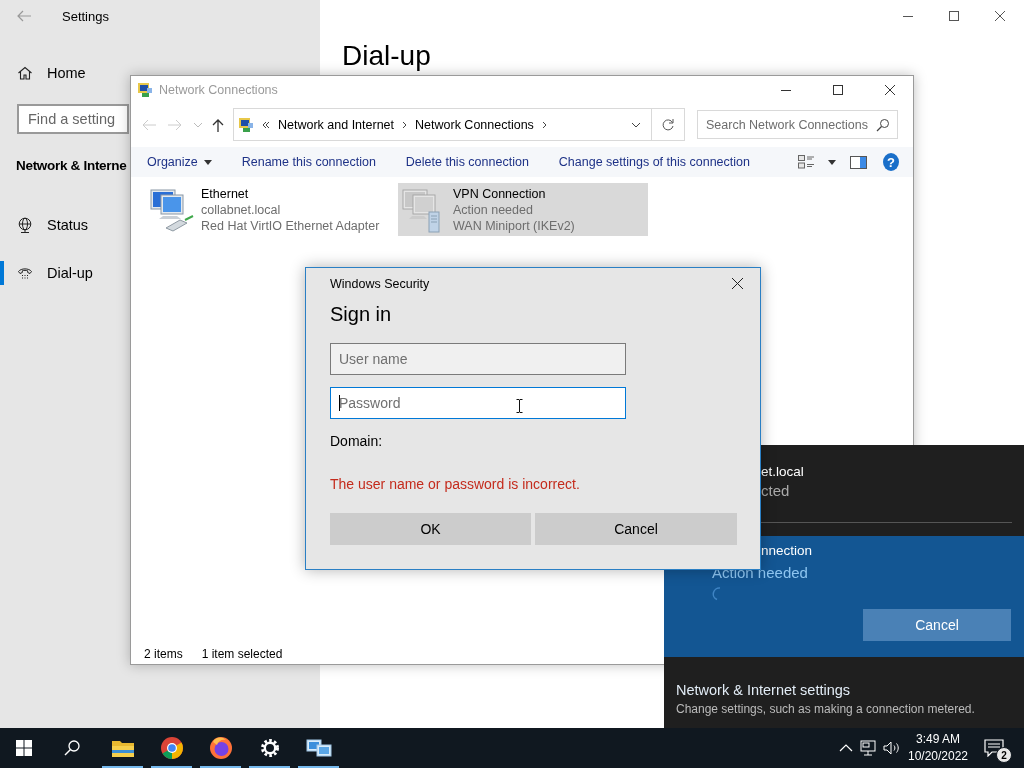 The height and width of the screenshot is (768, 1024). I want to click on notification-count: 2, so click(1004, 755).